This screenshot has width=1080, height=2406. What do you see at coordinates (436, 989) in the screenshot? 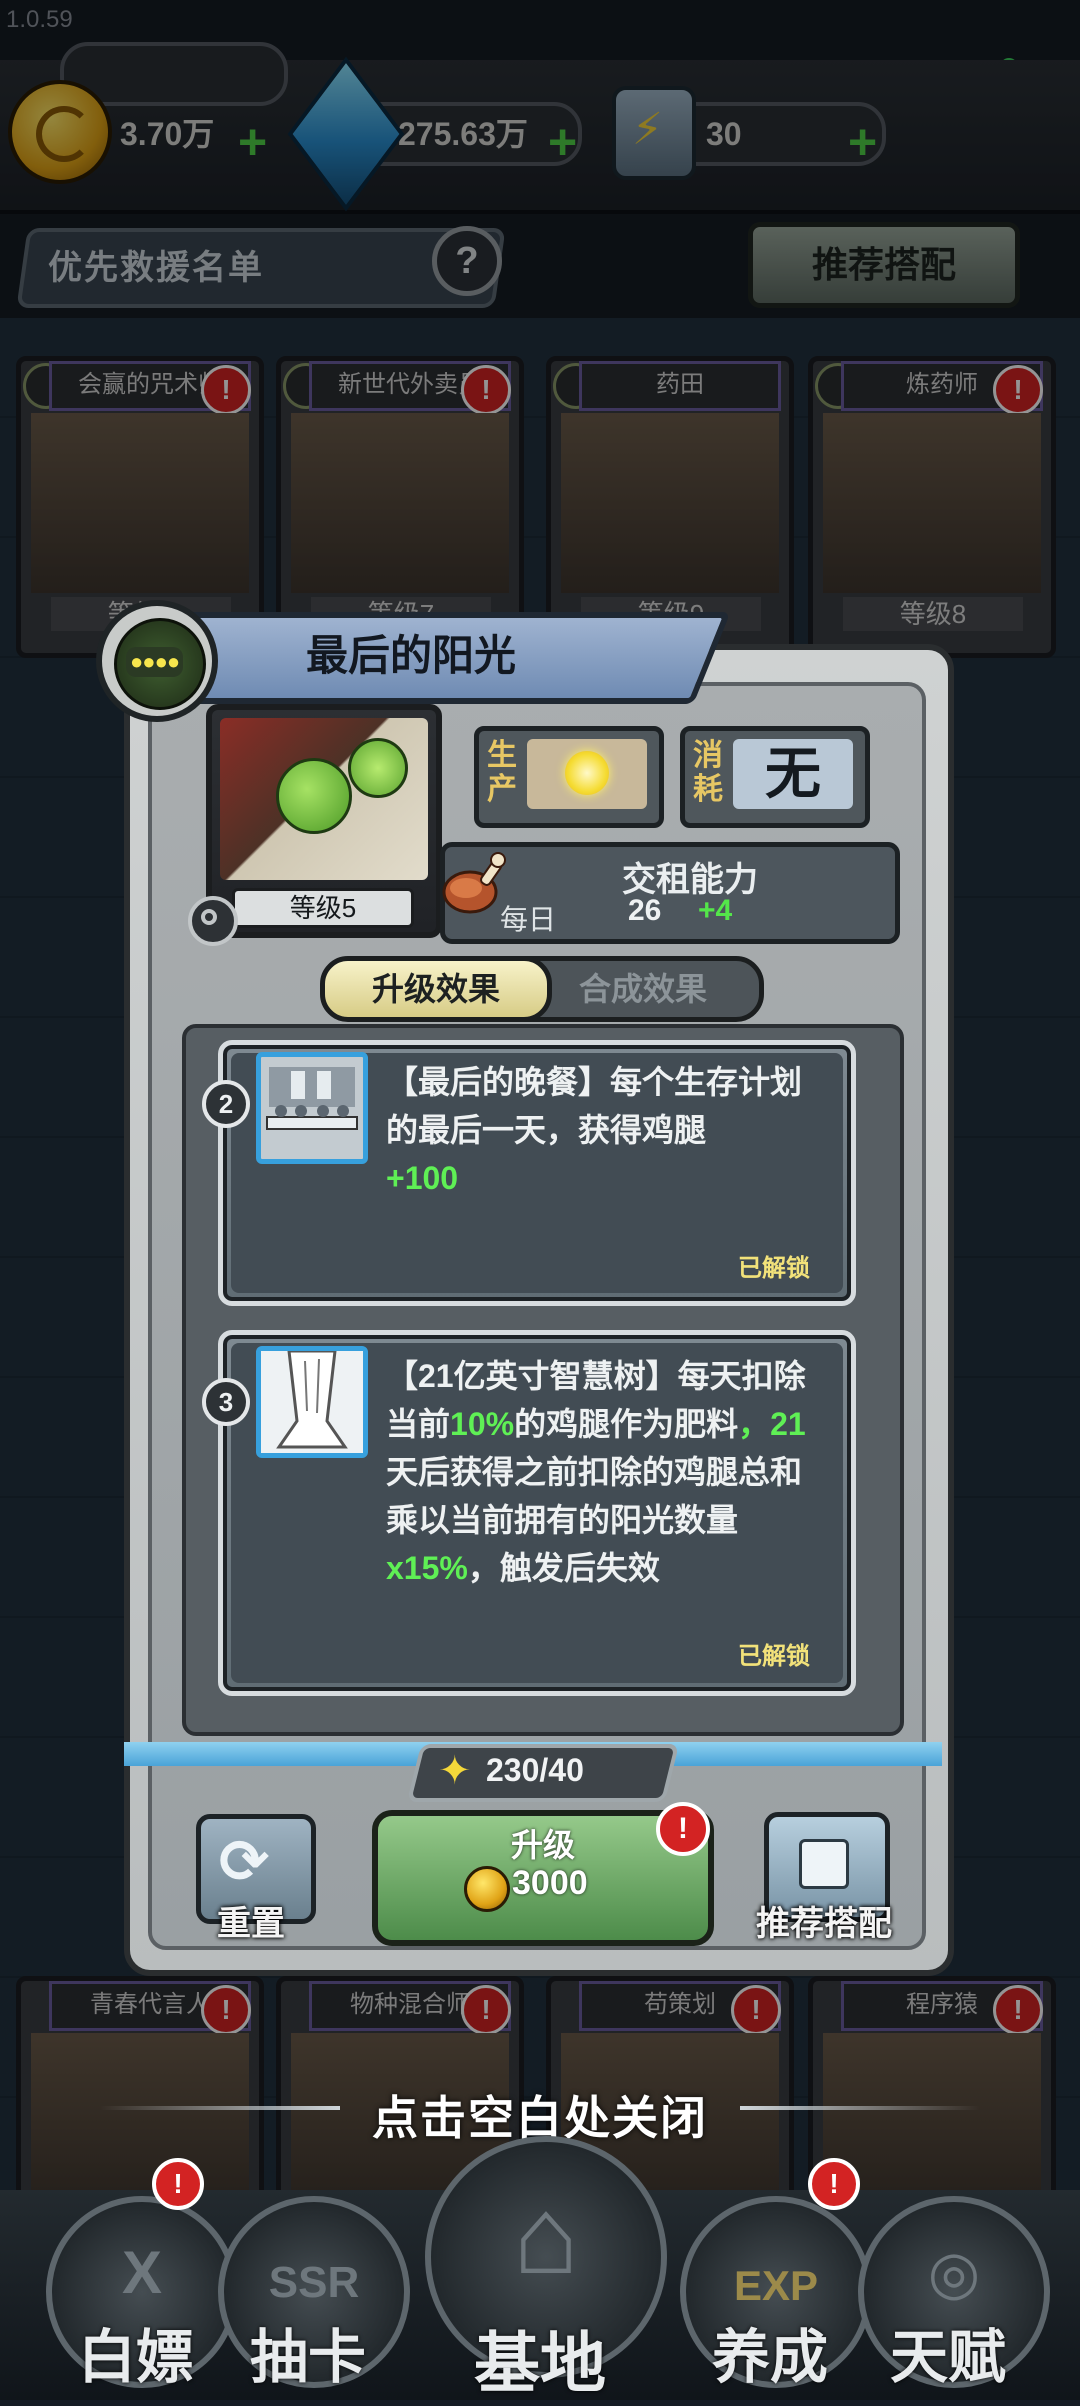
I see `tab-upgrade: 升级效果` at bounding box center [436, 989].